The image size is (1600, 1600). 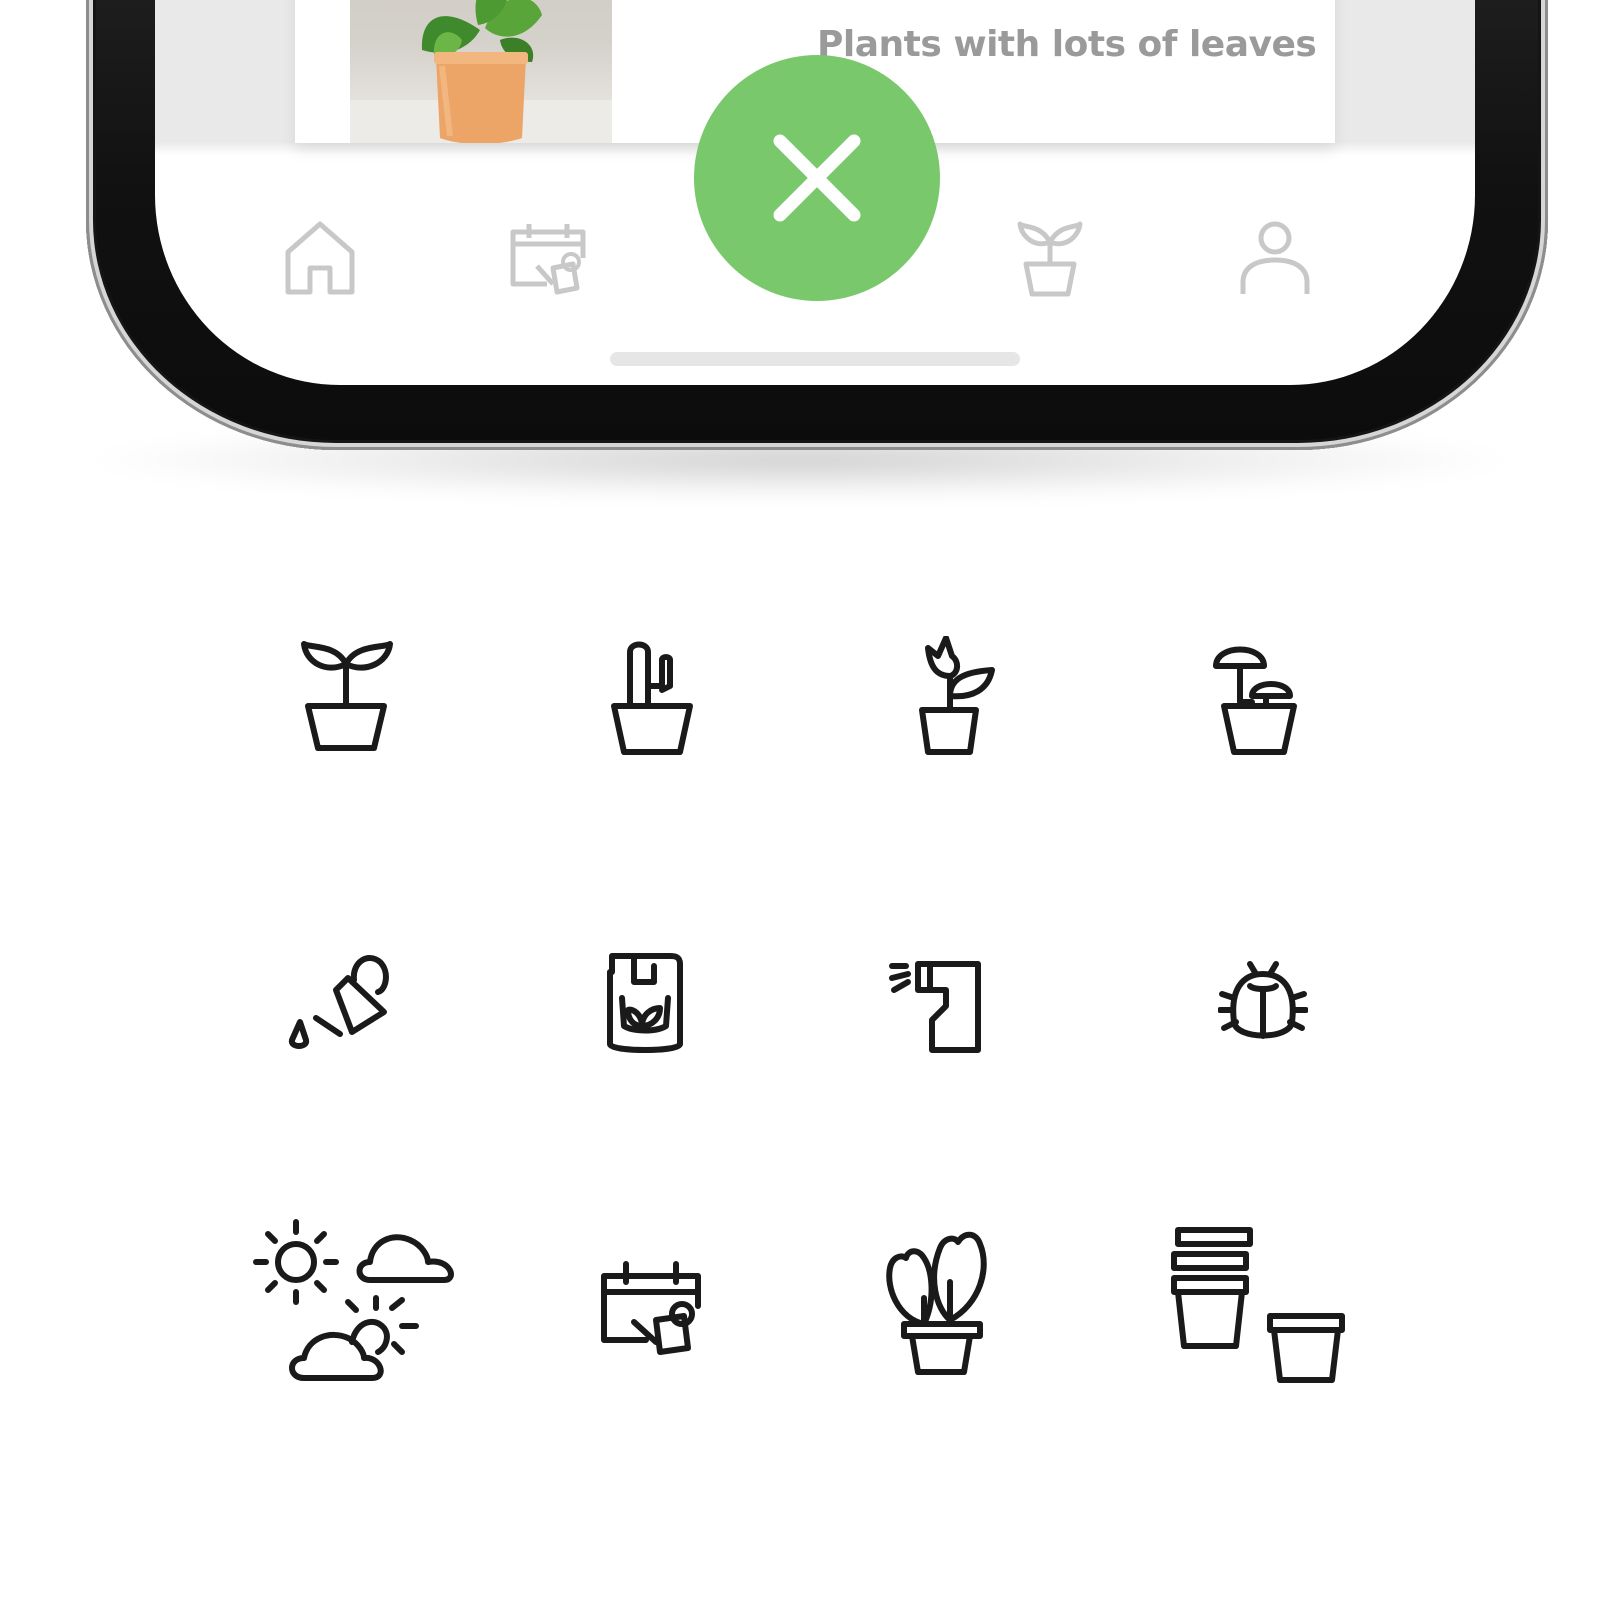 I want to click on mushroom-pot-icon, so click(x=1256, y=698).